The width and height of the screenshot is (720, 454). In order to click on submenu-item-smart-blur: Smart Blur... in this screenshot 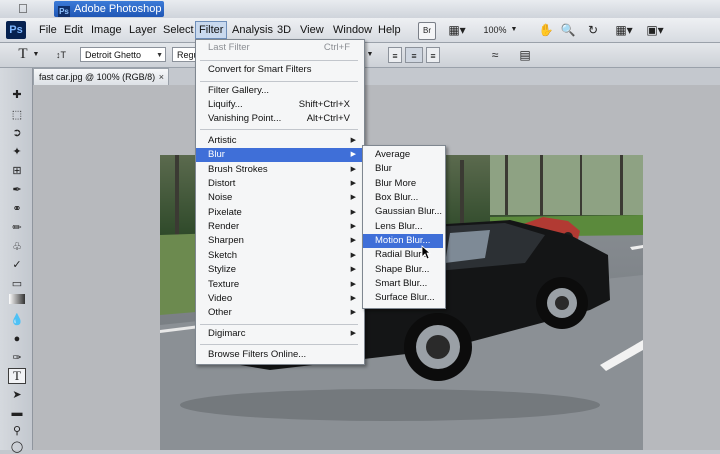, I will do `click(403, 284)`.